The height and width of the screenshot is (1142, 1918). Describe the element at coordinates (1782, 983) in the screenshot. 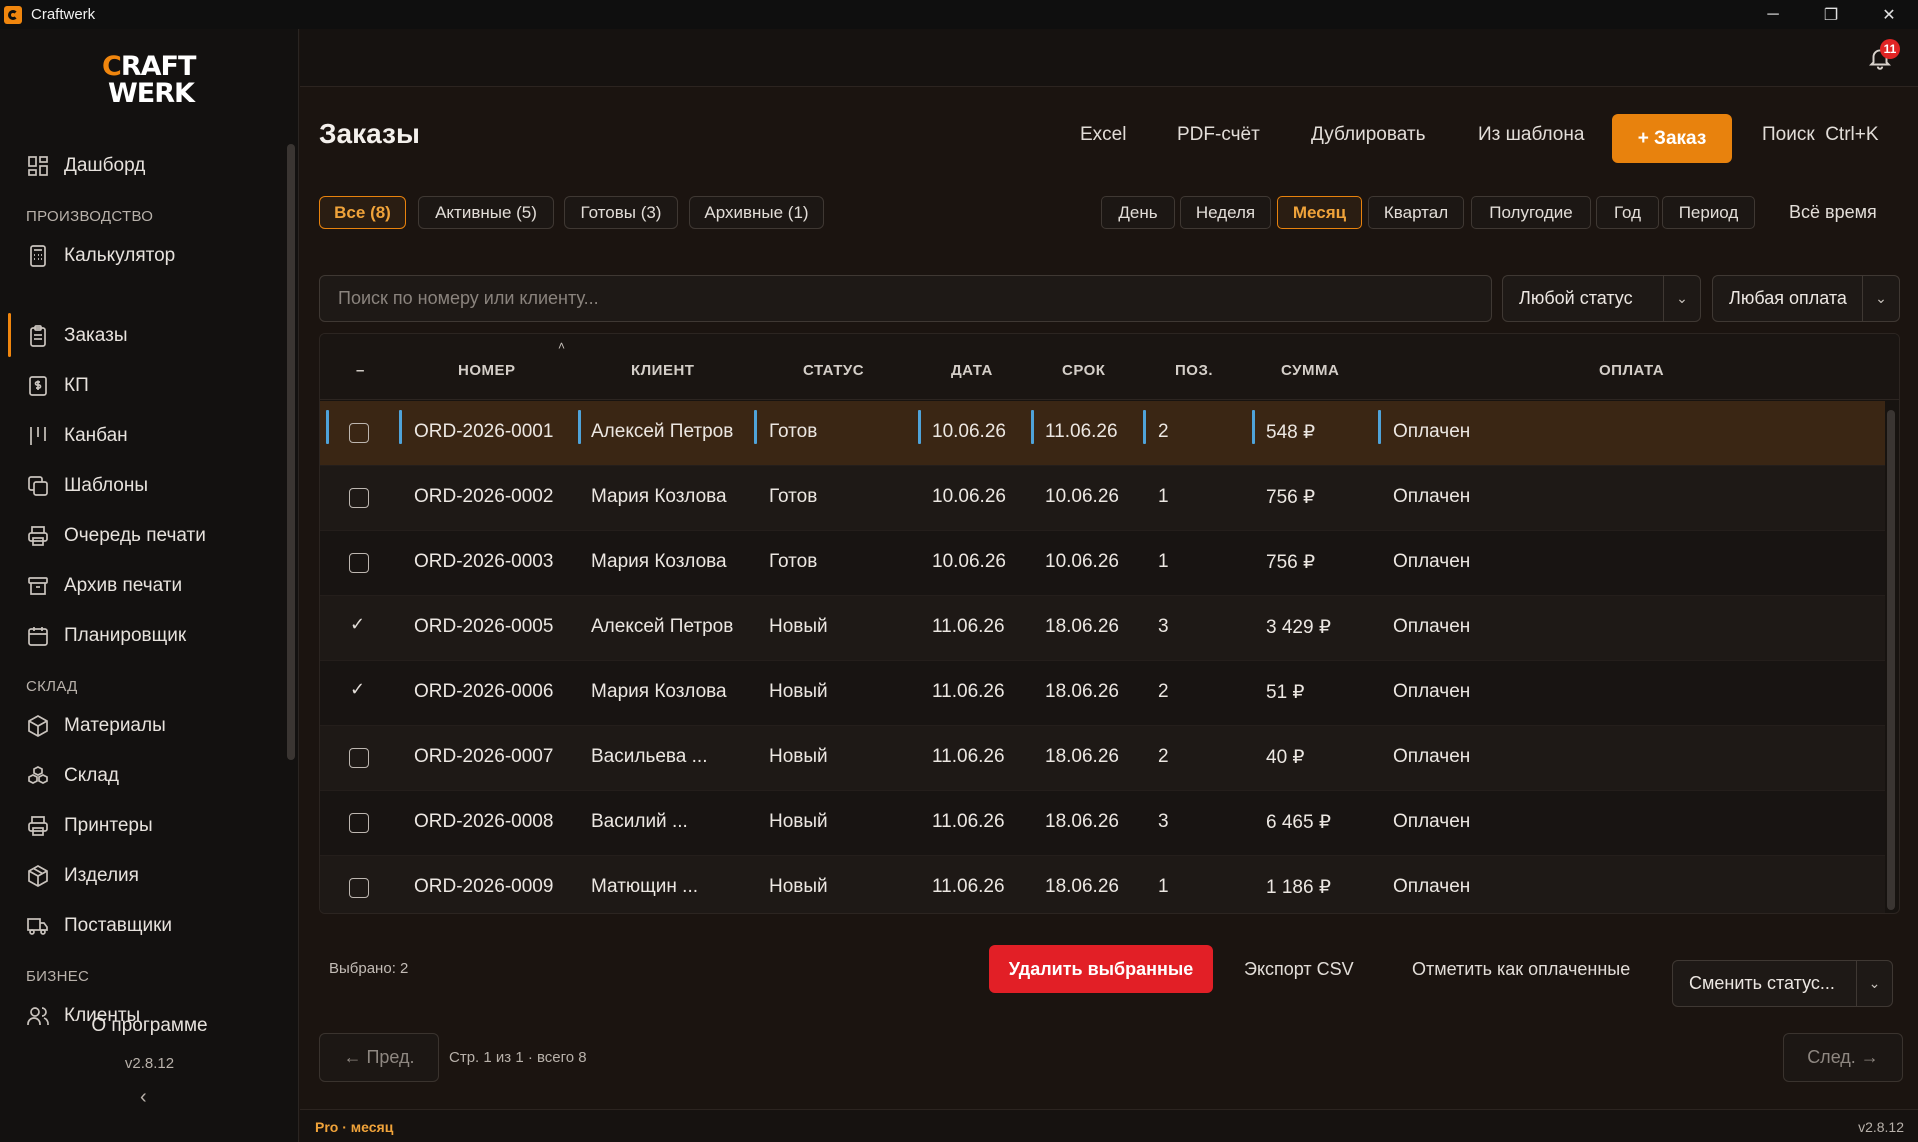

I see `change-status-select: Сменить статус... ⌄` at that location.